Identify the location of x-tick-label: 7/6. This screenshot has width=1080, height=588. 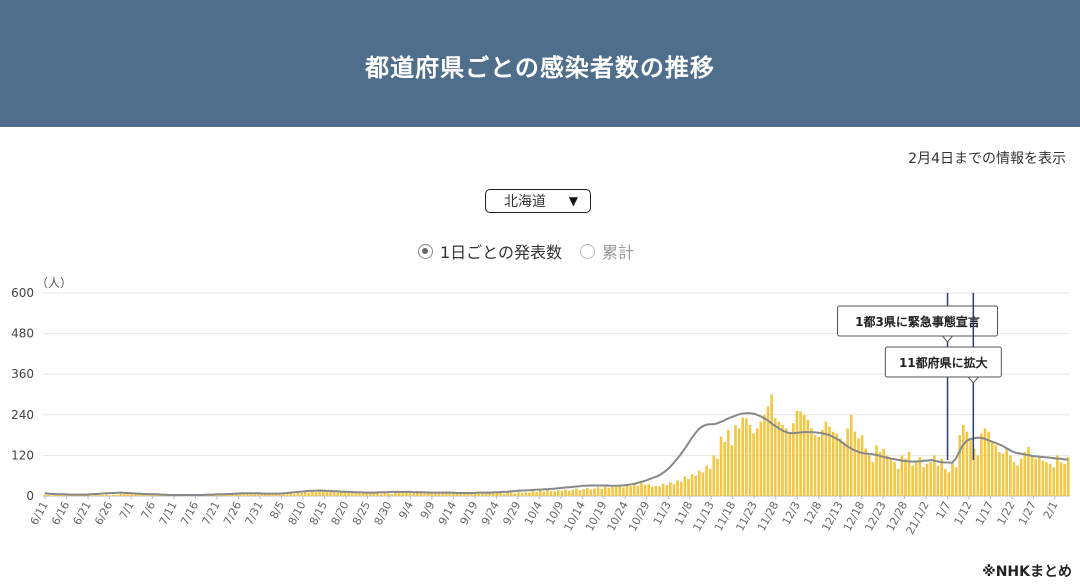
(148, 510).